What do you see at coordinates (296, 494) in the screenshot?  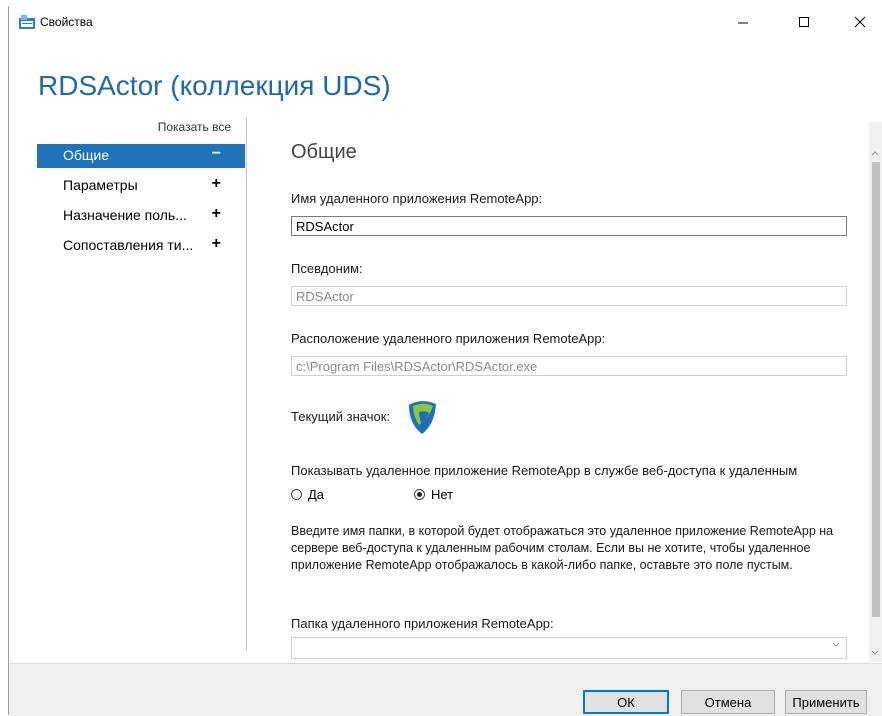 I see `radio-button-icon` at bounding box center [296, 494].